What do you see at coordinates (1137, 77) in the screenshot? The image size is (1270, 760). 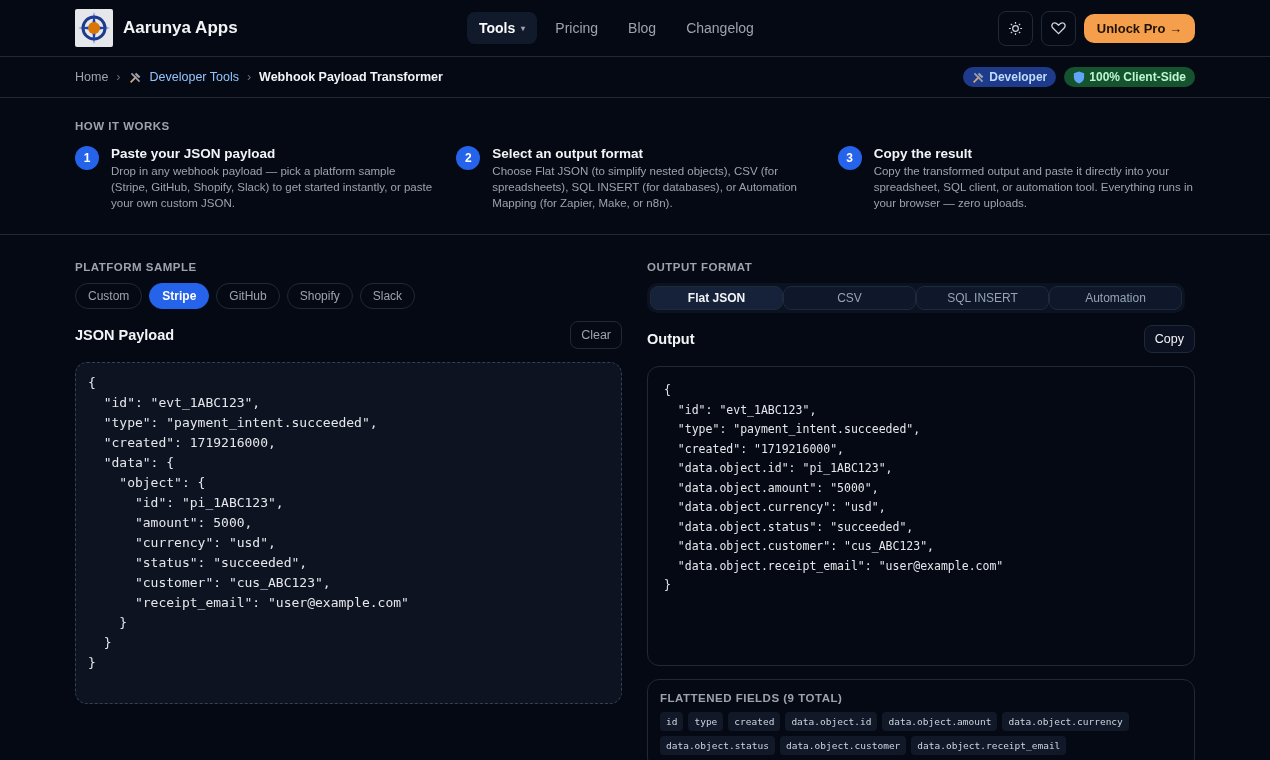 I see `badge-label: 100% Client-Side` at bounding box center [1137, 77].